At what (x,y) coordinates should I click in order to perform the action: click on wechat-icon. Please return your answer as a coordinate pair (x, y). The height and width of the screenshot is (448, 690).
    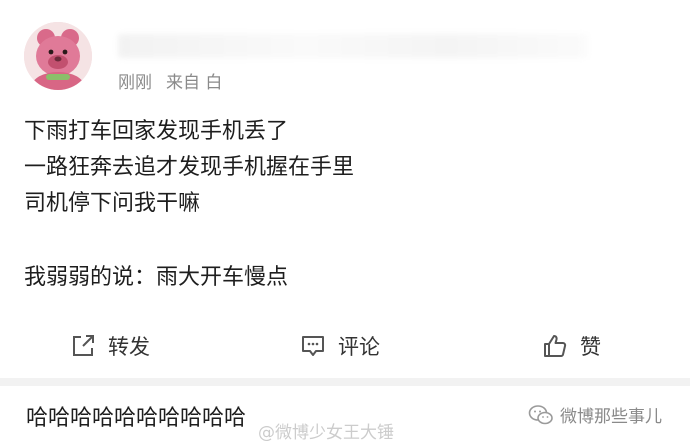
    Looking at the image, I should click on (540, 414).